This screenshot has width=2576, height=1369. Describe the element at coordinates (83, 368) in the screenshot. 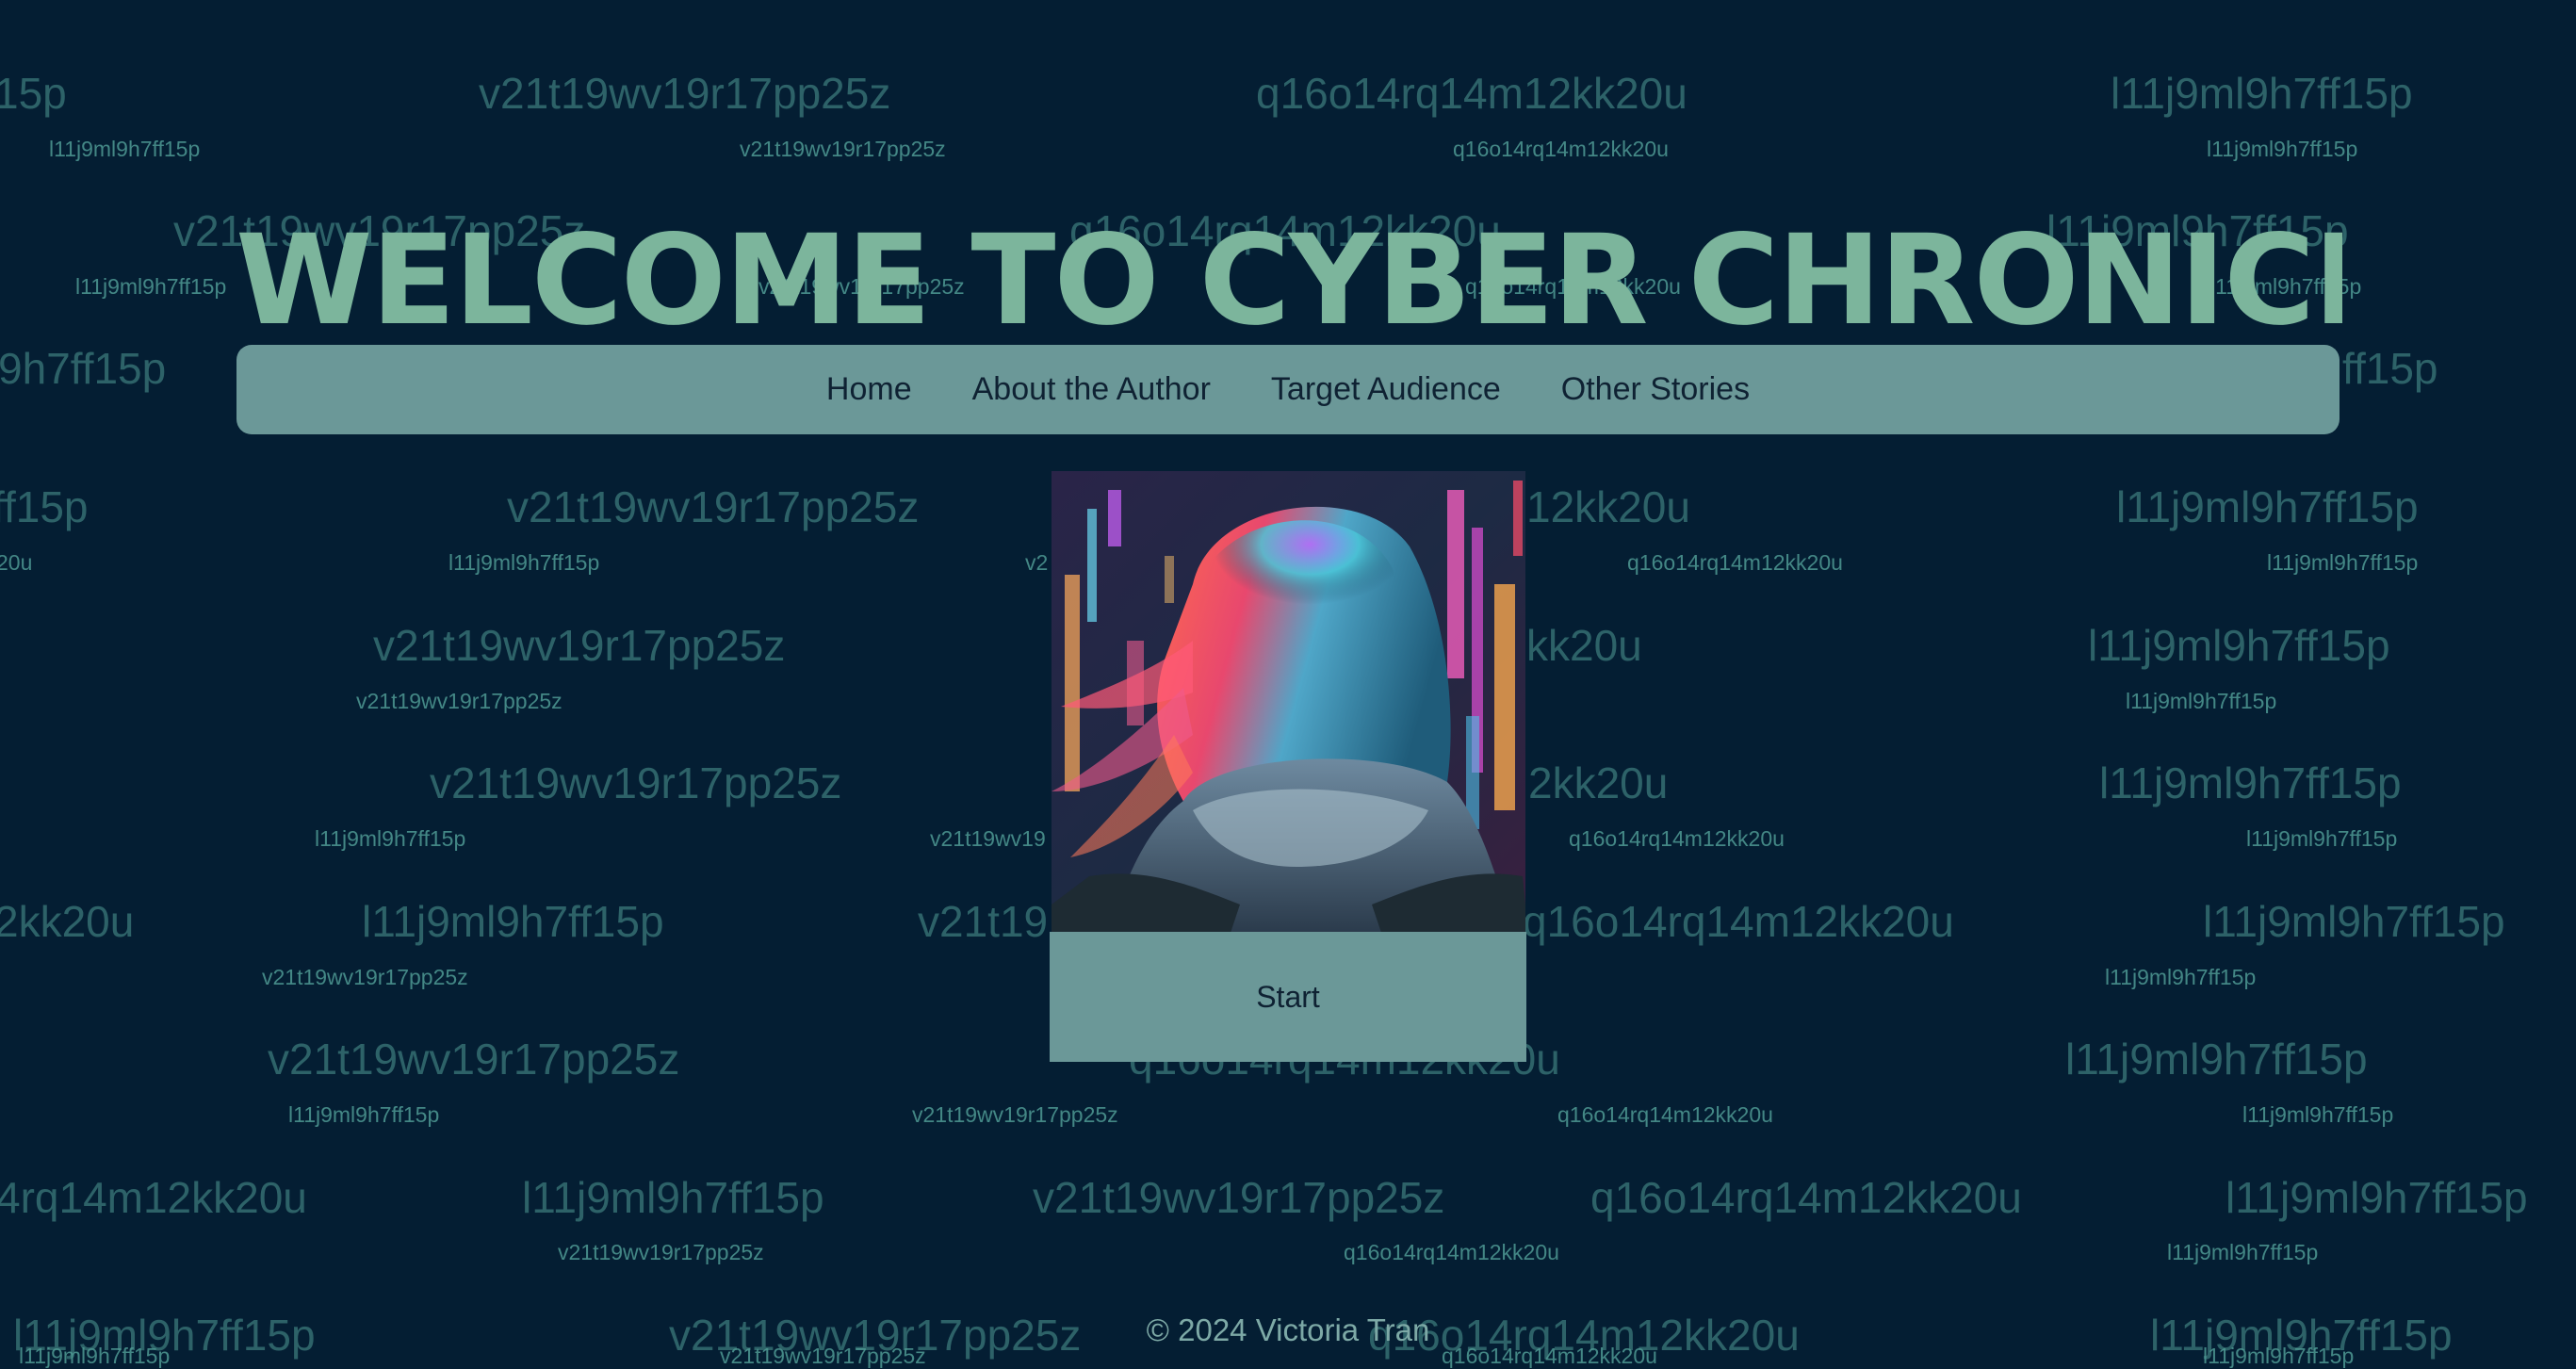

I see `bg-code-text: 9h7ff15p` at that location.